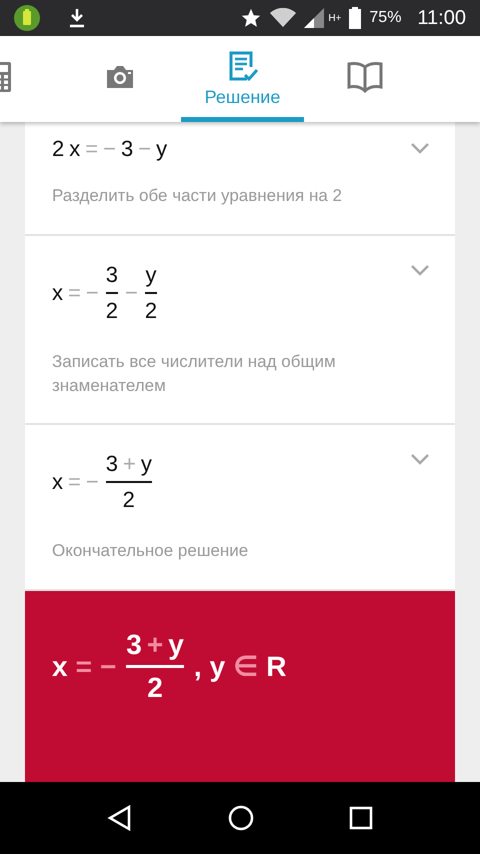 The image size is (480, 854). Describe the element at coordinates (385, 18) in the screenshot. I see `battery-level: 75%` at that location.